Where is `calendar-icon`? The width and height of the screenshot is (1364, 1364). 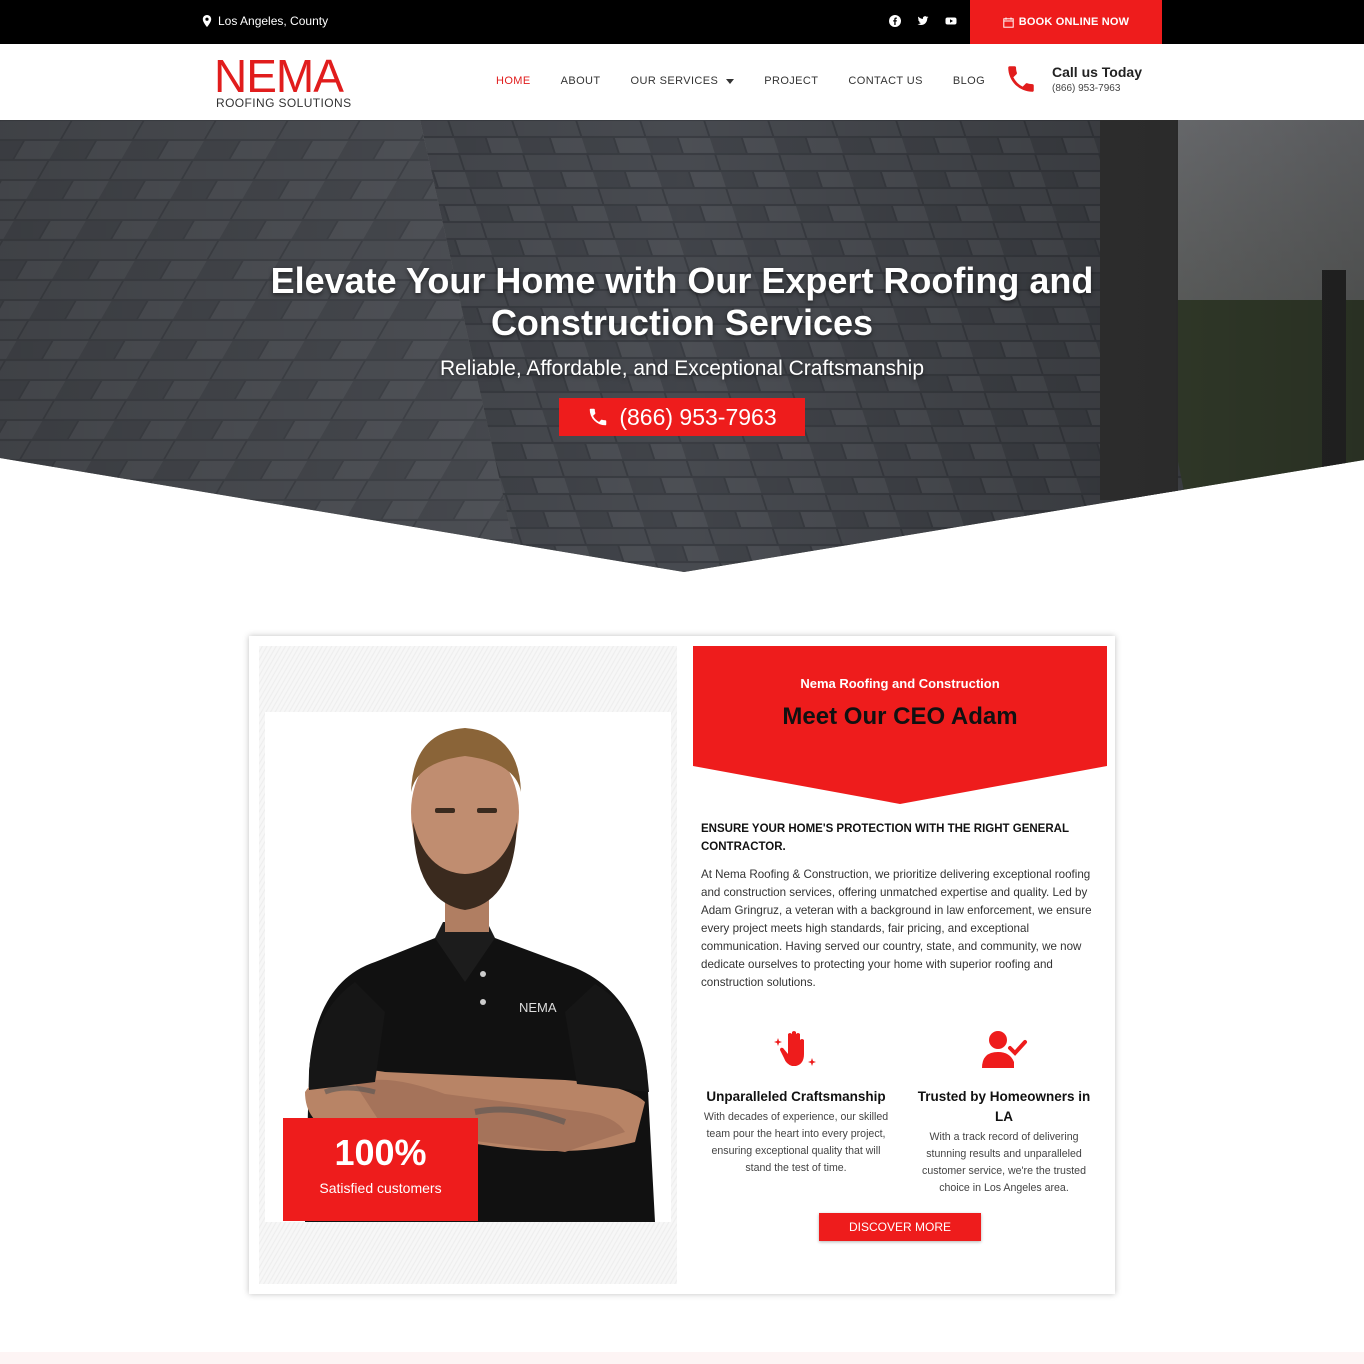 calendar-icon is located at coordinates (1008, 22).